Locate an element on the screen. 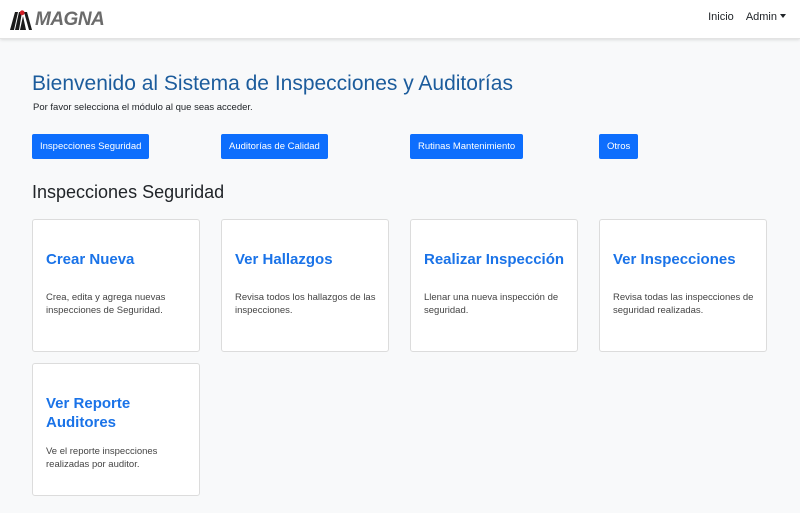  caret-down-icon is located at coordinates (783, 16).